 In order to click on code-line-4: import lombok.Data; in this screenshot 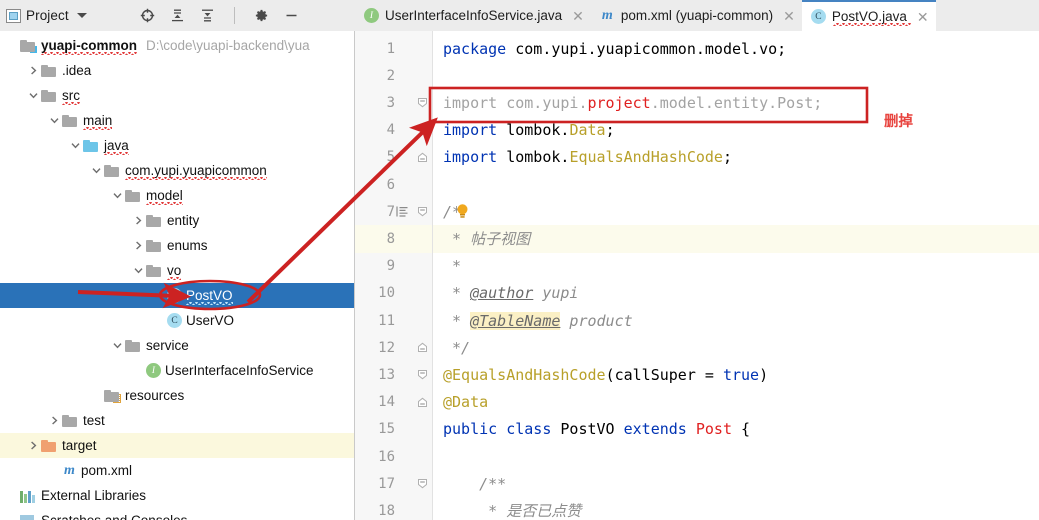, I will do `click(736, 130)`.